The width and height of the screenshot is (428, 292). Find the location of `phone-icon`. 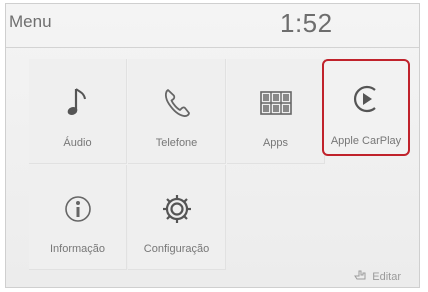

phone-icon is located at coordinates (177, 103).